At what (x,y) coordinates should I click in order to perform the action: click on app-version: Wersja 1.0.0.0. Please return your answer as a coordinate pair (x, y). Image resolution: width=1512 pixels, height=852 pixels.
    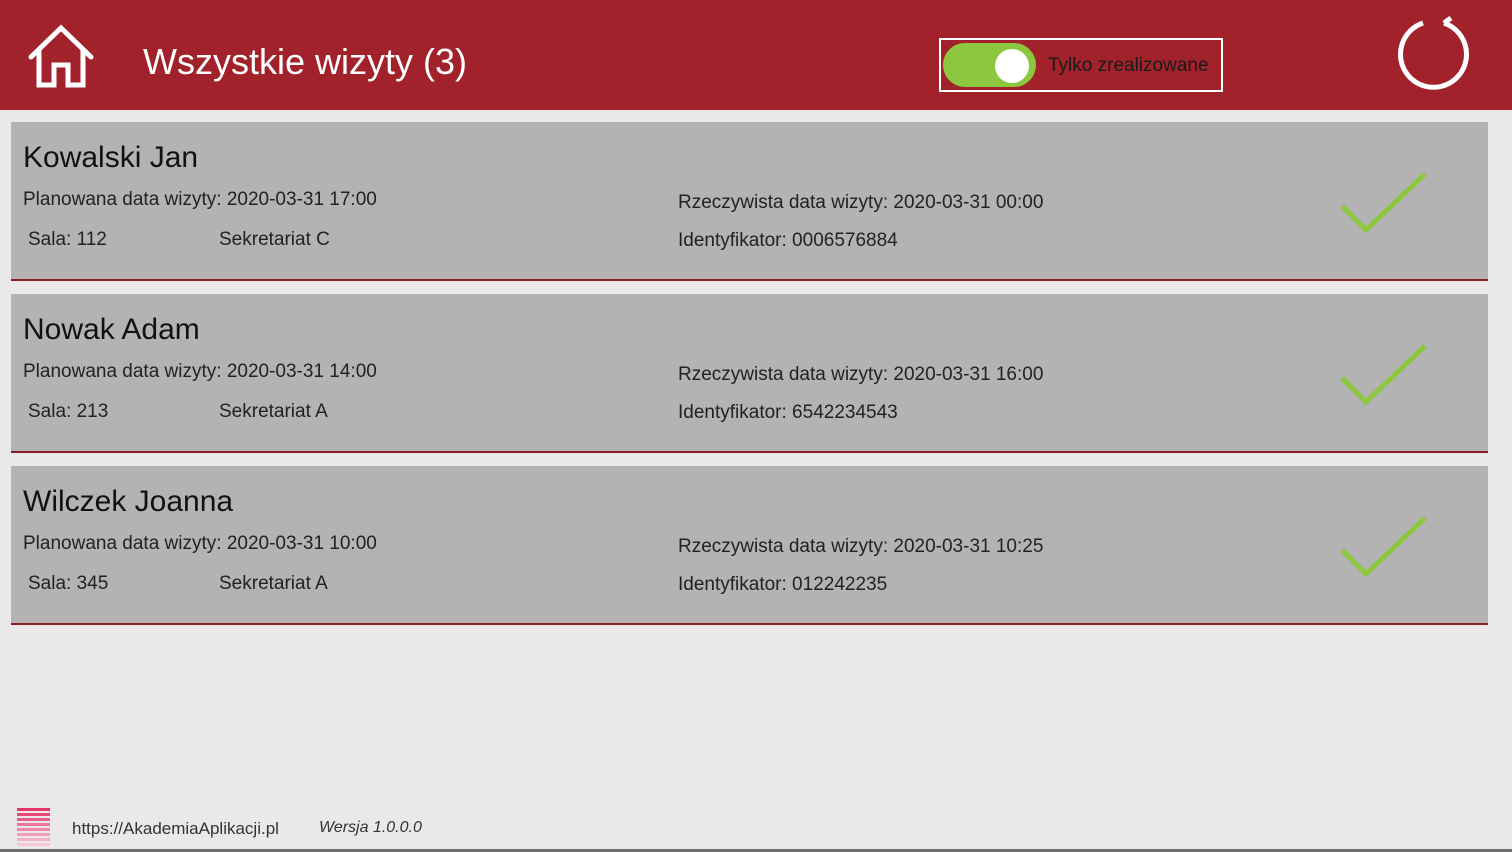
    Looking at the image, I should click on (370, 827).